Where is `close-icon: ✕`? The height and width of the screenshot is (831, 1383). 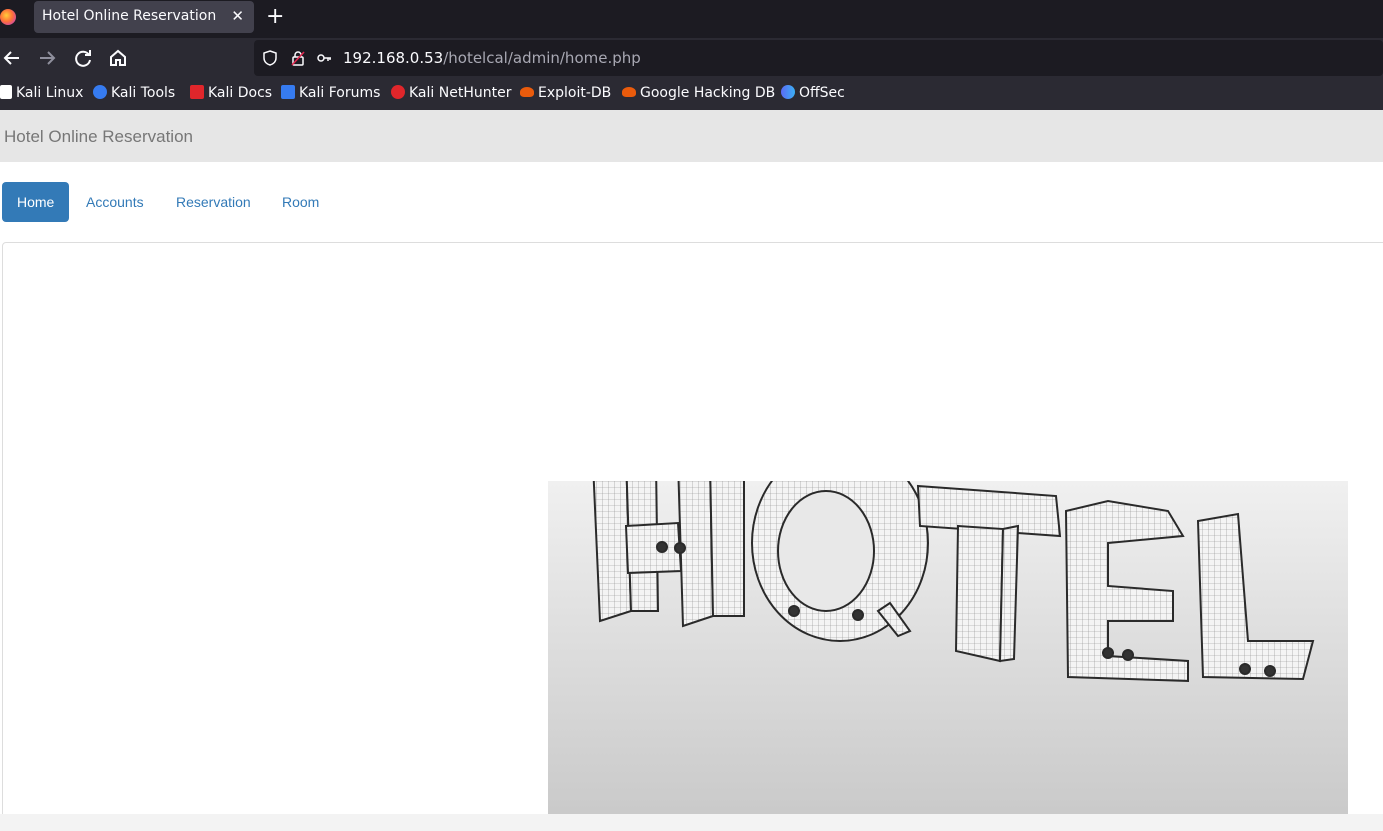
close-icon: ✕ is located at coordinates (237, 16).